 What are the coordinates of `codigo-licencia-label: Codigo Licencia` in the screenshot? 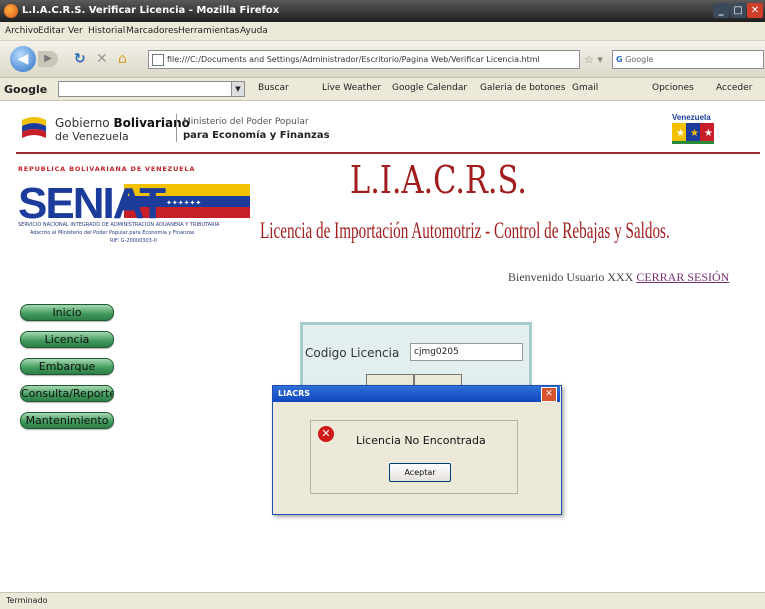 It's located at (352, 353).